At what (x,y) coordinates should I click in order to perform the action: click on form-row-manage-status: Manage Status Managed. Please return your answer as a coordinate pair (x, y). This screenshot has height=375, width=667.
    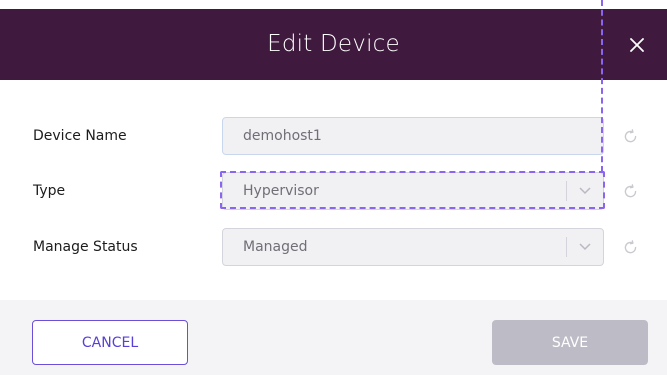
    Looking at the image, I should click on (333, 247).